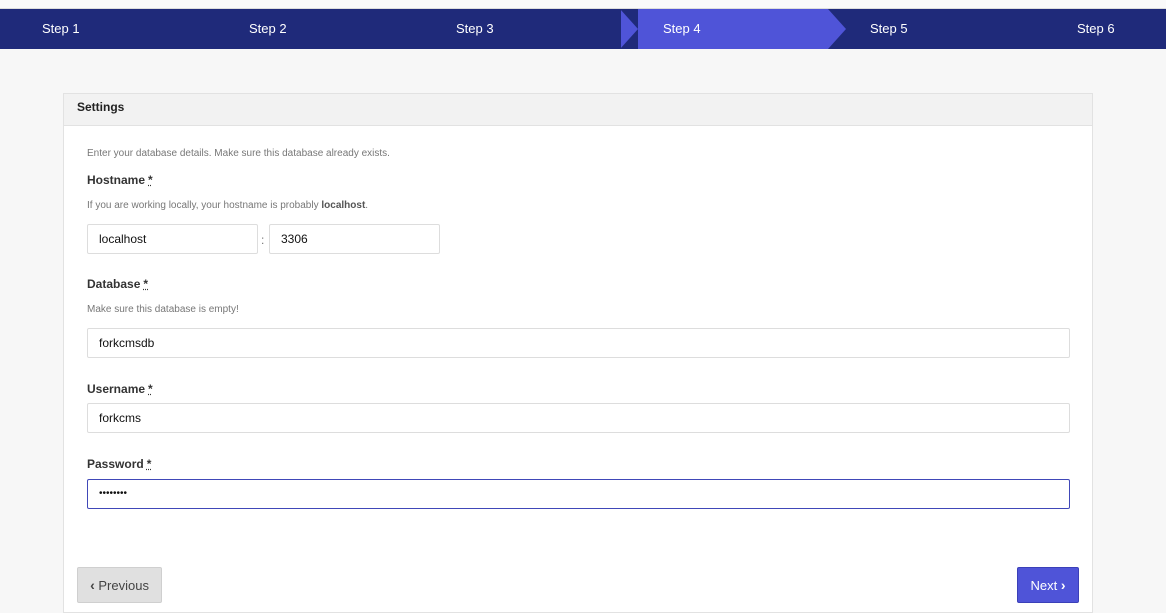 Image resolution: width=1166 pixels, height=613 pixels. I want to click on step-label: Step 1, so click(61, 28).